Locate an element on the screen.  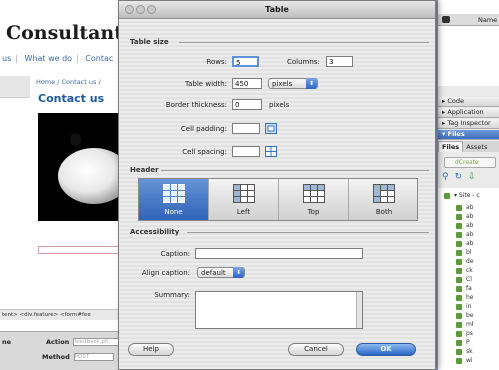
table-none-icon is located at coordinates (174, 193).